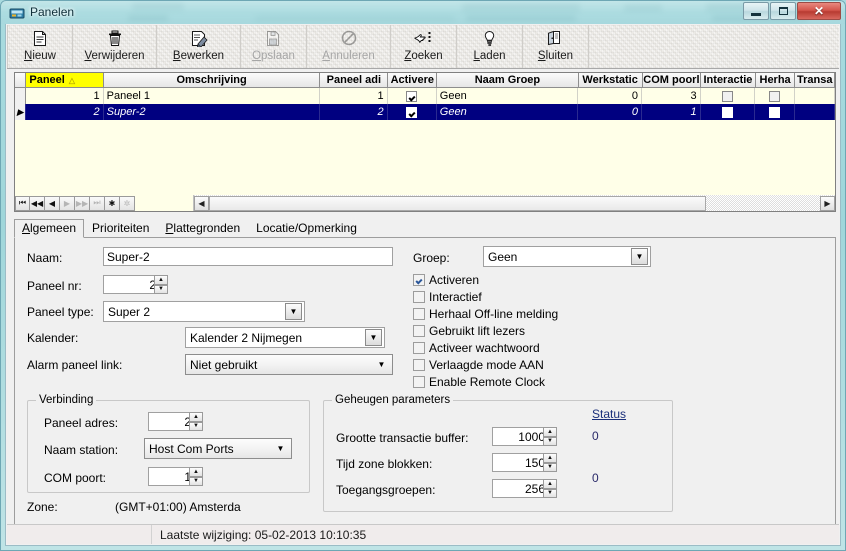 The image size is (846, 551). Describe the element at coordinates (49, 228) in the screenshot. I see `tab-algemeen: Algemeen` at that location.